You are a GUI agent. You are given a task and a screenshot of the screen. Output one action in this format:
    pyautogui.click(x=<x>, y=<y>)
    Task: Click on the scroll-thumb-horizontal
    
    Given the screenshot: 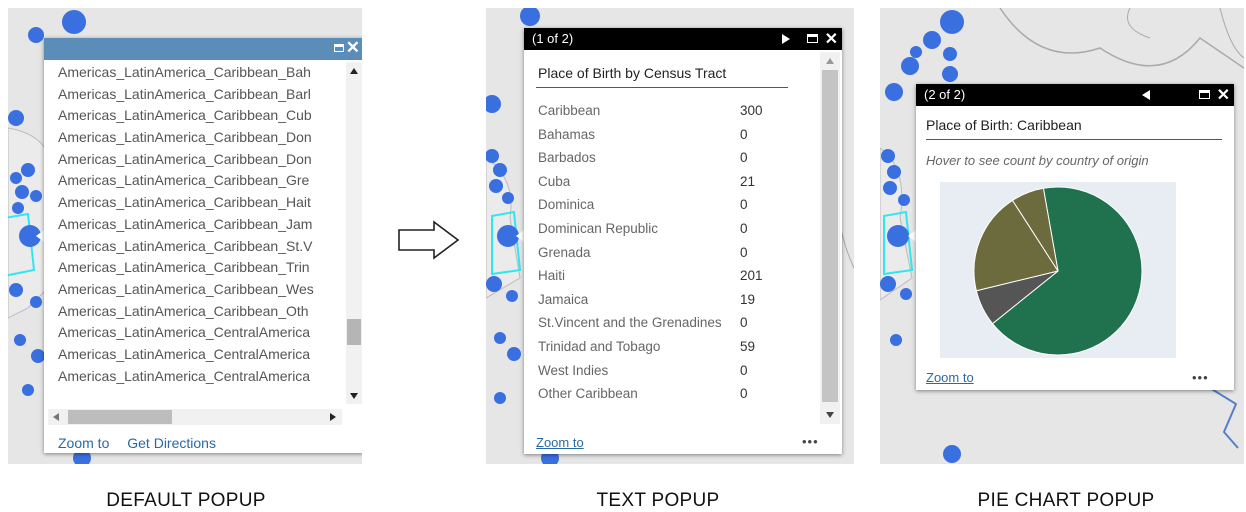 What is the action you would take?
    pyautogui.click(x=120, y=417)
    